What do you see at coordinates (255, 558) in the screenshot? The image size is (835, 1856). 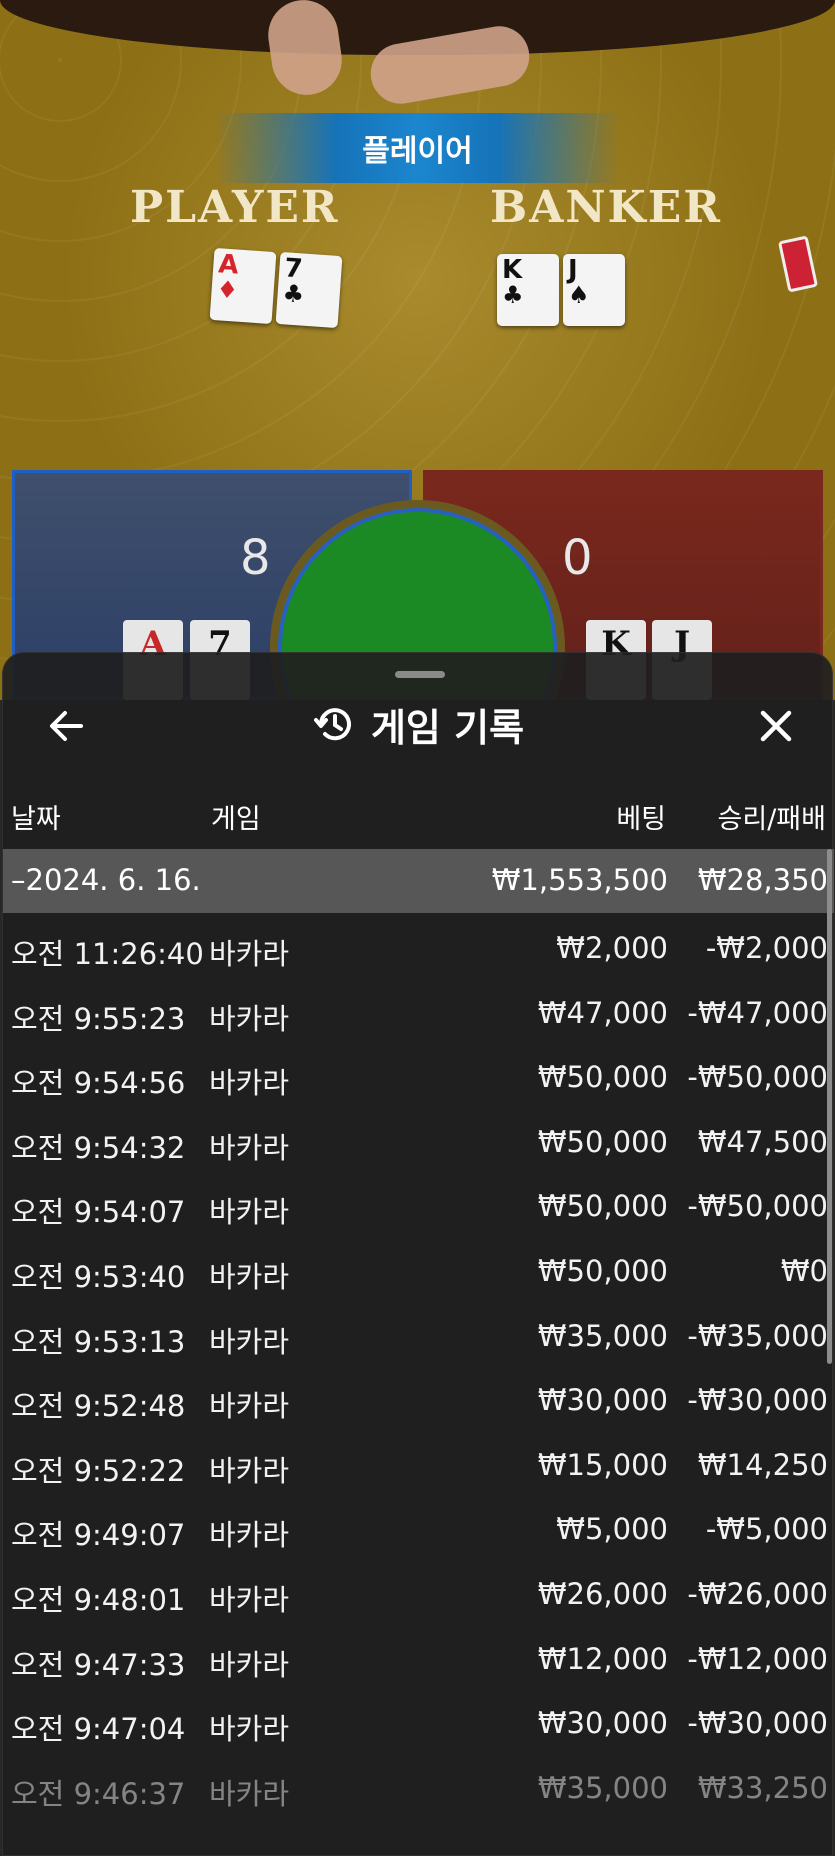 I see `player-score: 8` at bounding box center [255, 558].